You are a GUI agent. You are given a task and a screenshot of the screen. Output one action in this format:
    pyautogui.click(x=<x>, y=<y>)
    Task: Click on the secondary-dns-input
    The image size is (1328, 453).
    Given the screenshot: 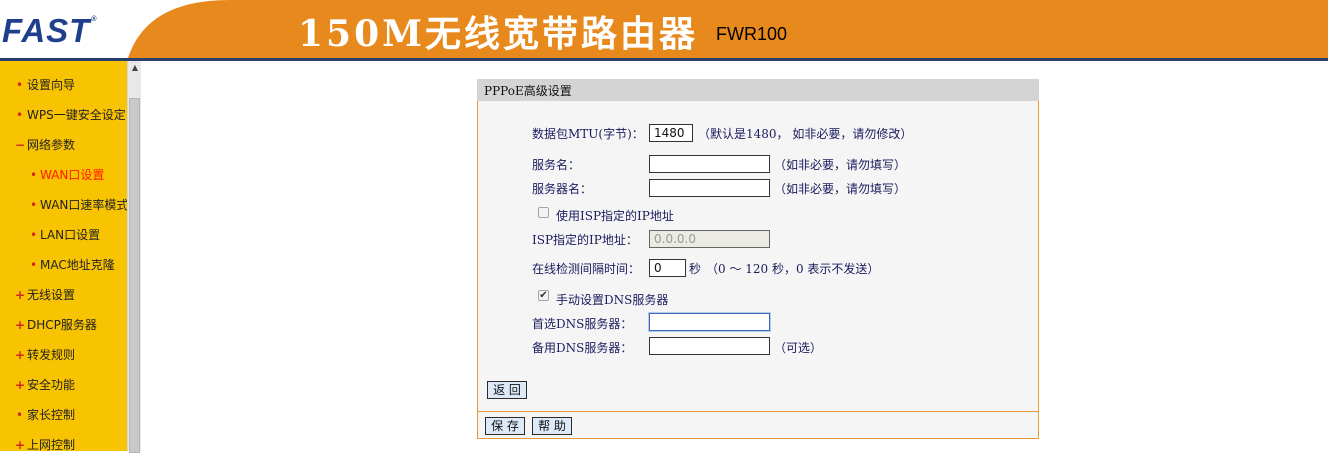 What is the action you would take?
    pyautogui.click(x=709, y=346)
    